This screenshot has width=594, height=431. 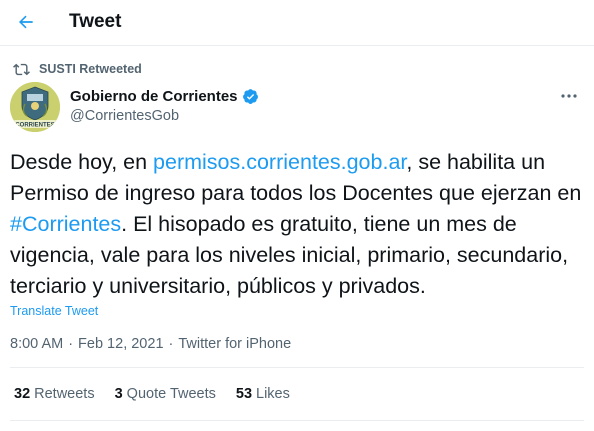 I want to click on tweet-source: Twitter for iPhone, so click(x=235, y=344).